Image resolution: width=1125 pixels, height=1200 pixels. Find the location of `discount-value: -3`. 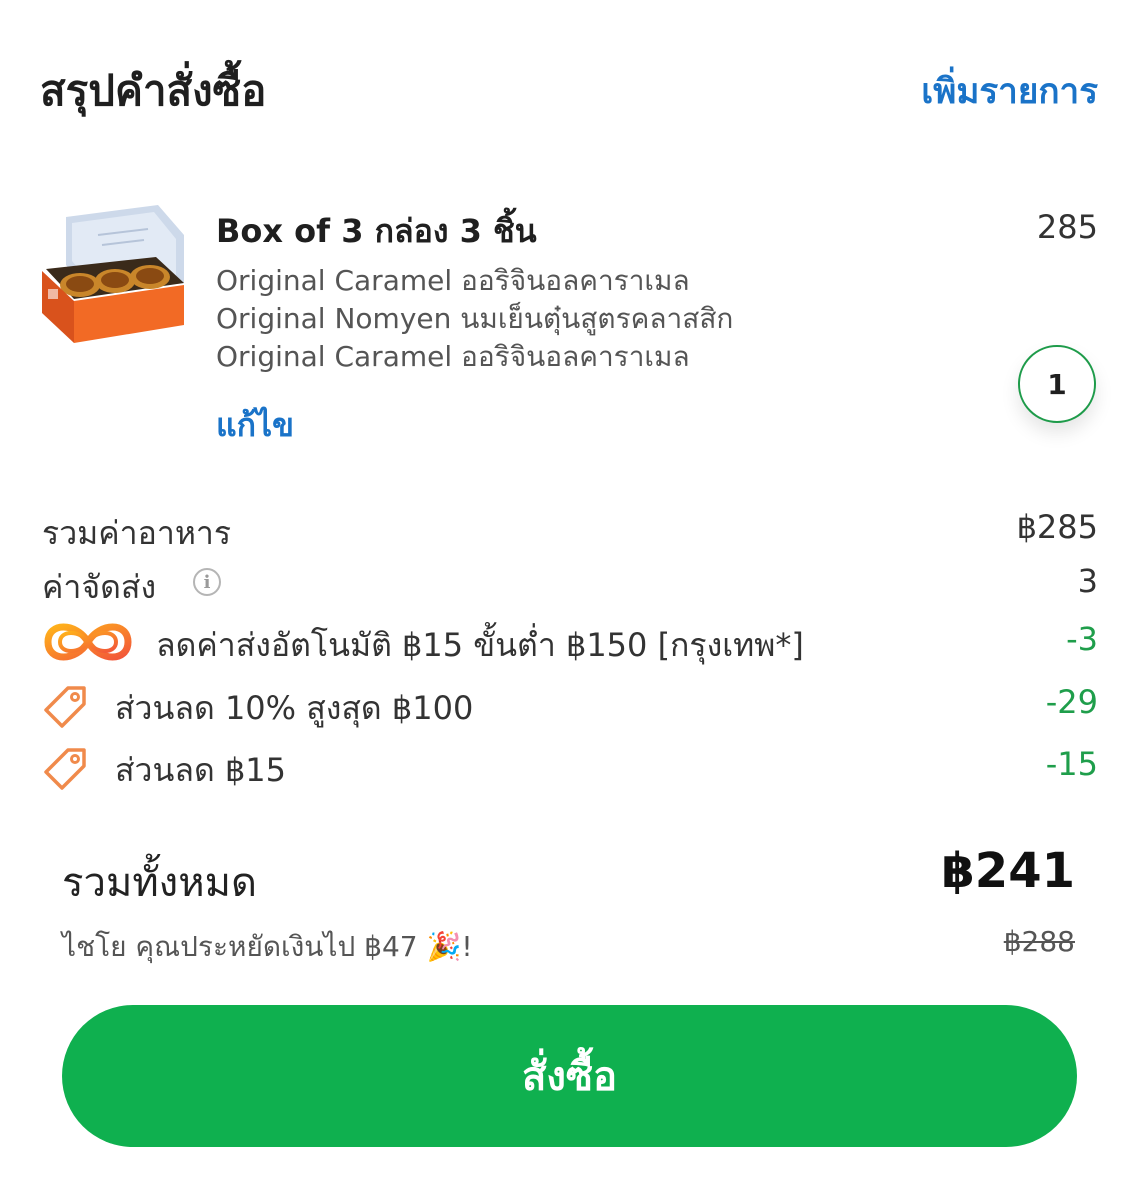

discount-value: -3 is located at coordinates (1082, 639).